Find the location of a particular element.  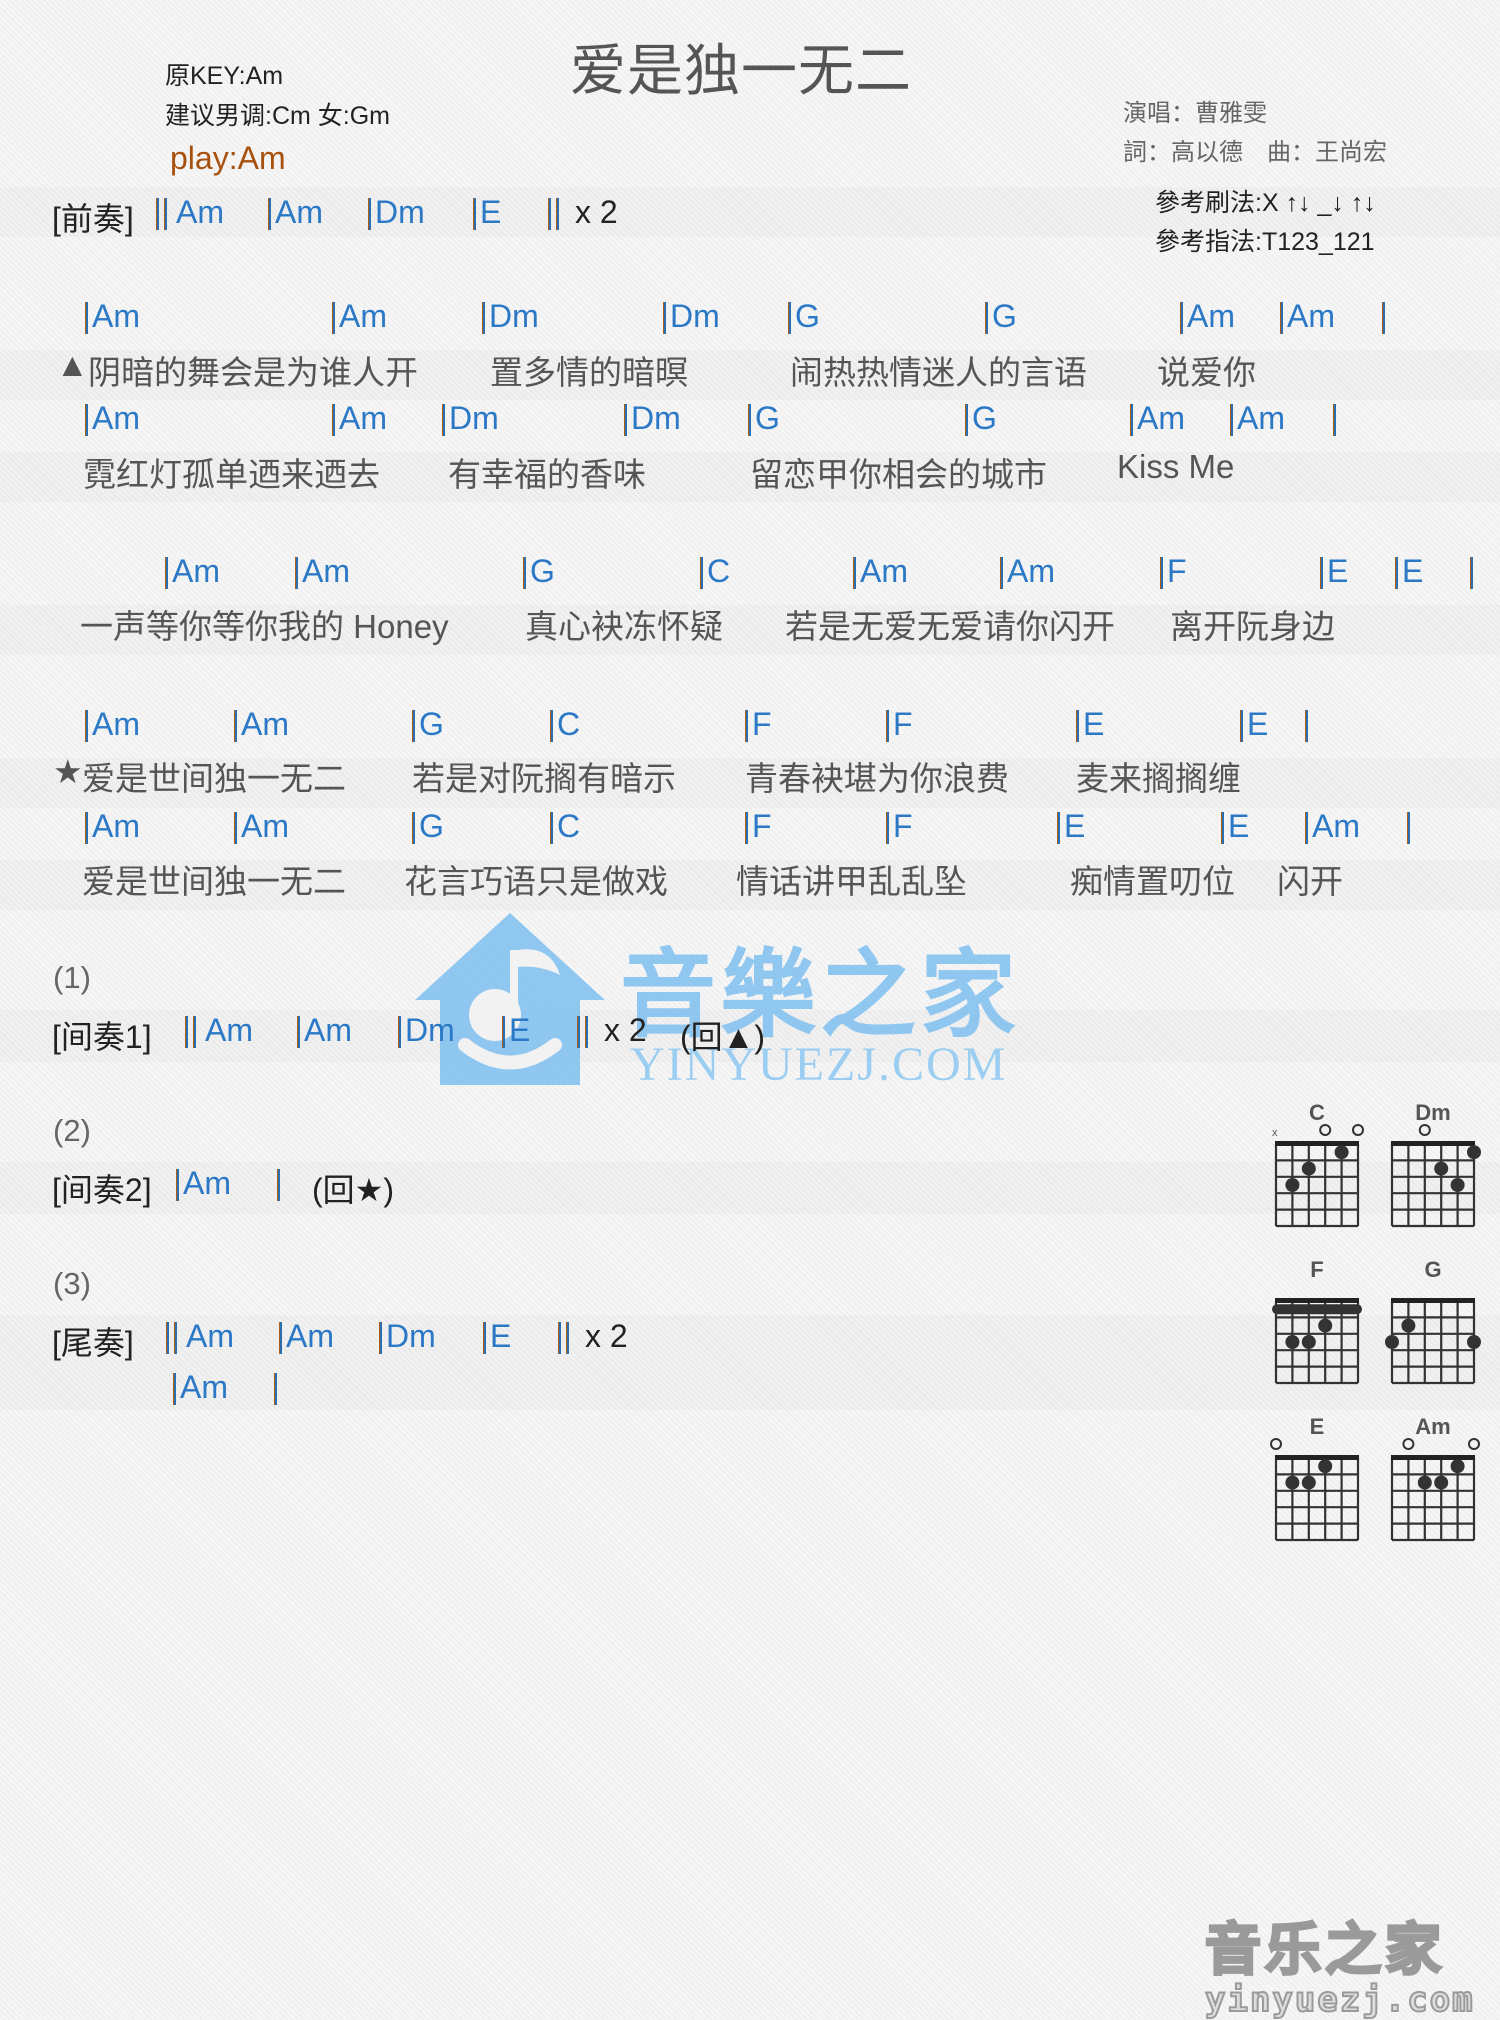

chorus-1-lyrics: ★ 爱是世间独一无二 若是对阮搁有暗示 青春袂堪为你浪费 麦来搁搁缠 is located at coordinates (750, 776).